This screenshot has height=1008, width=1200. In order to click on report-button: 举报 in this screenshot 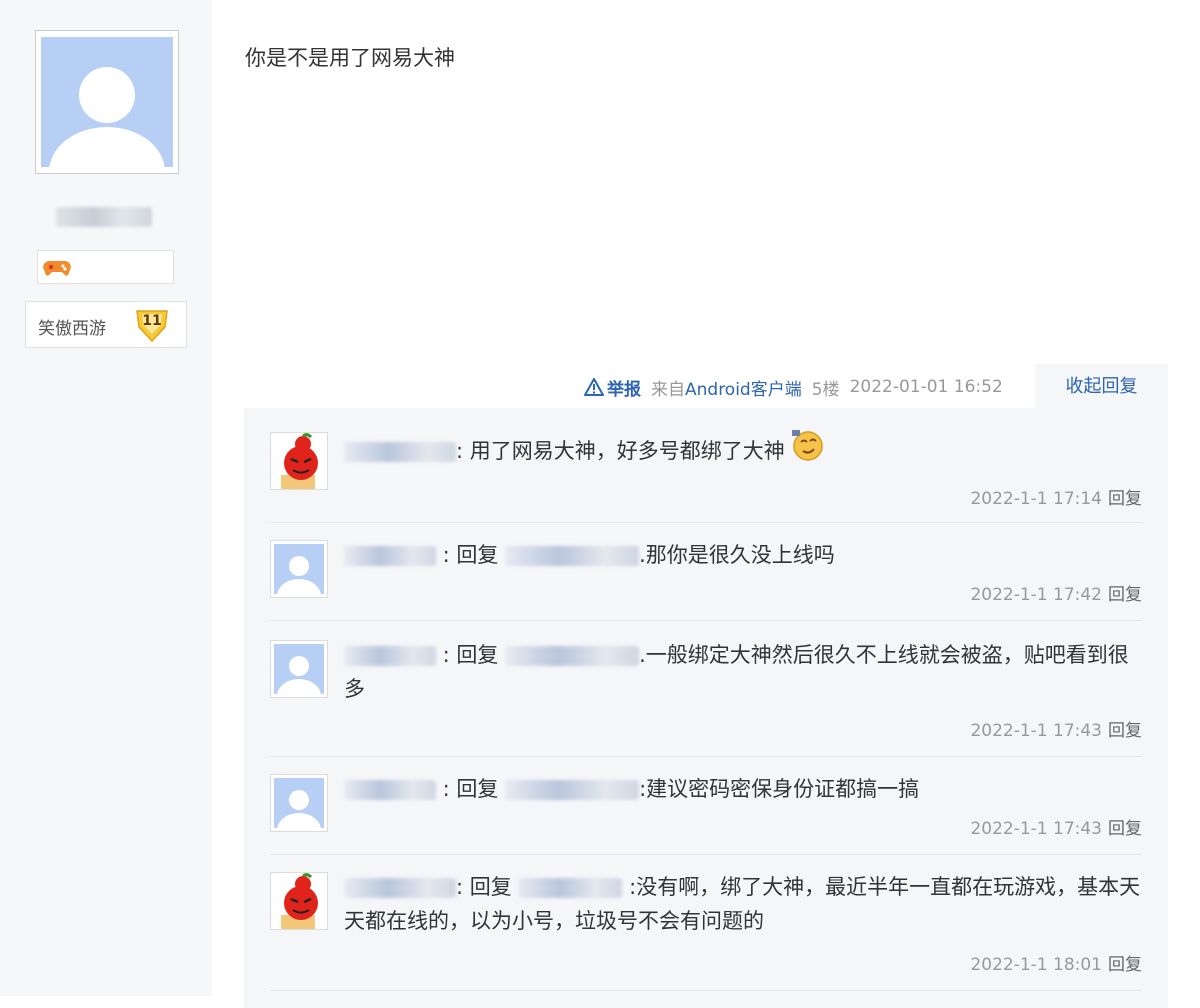, I will do `click(612, 387)`.